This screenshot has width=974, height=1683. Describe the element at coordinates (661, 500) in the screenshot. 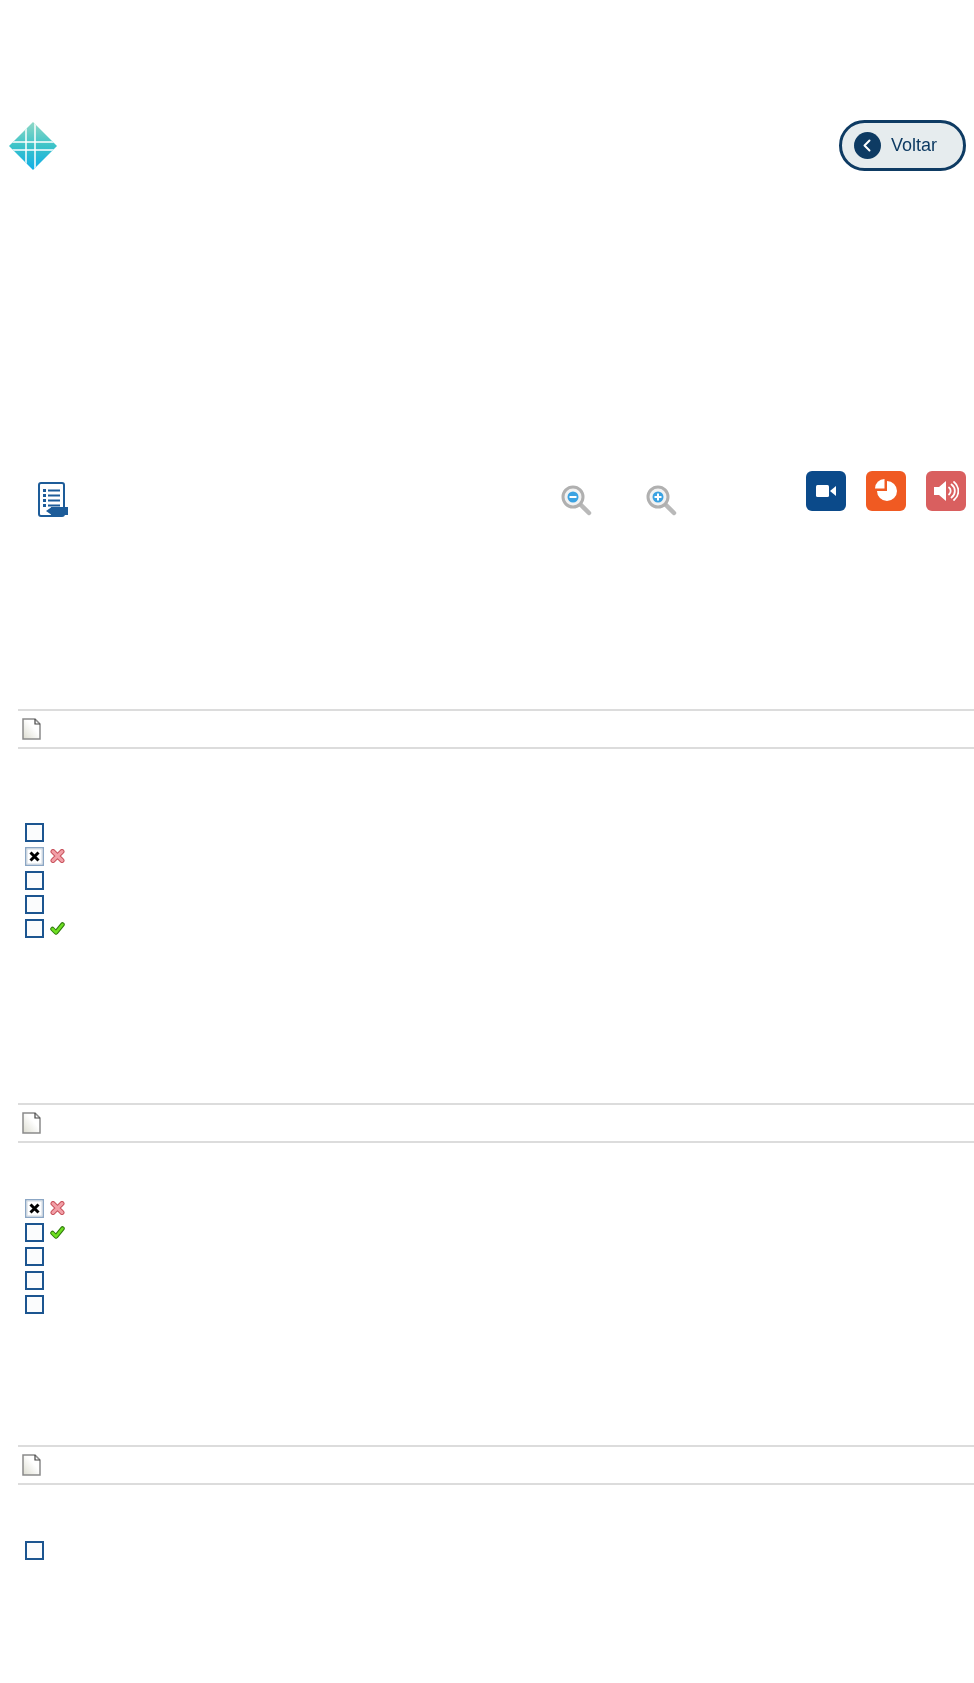

I see `zoom-in-icon` at that location.